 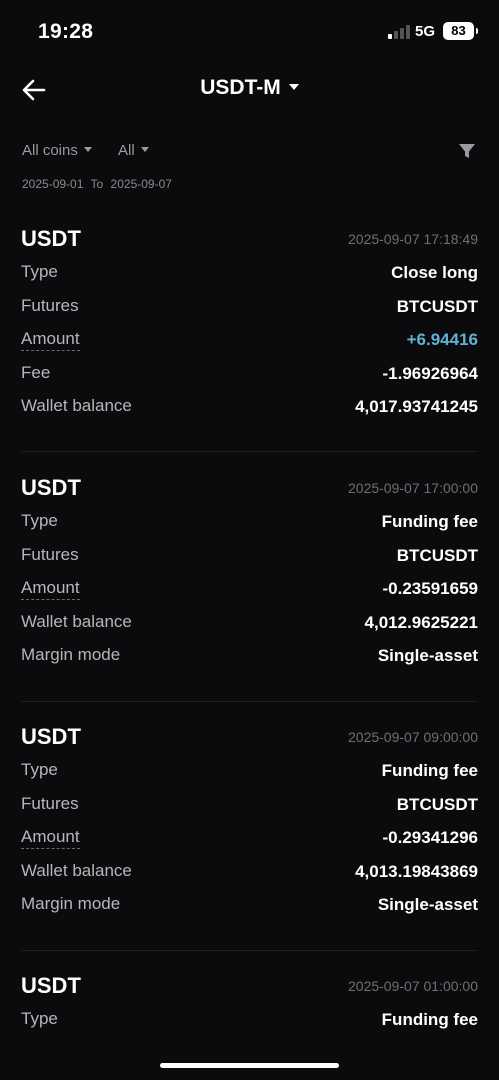 I want to click on record-timestamp: 2025-09-07 01:00:00, so click(x=413, y=986).